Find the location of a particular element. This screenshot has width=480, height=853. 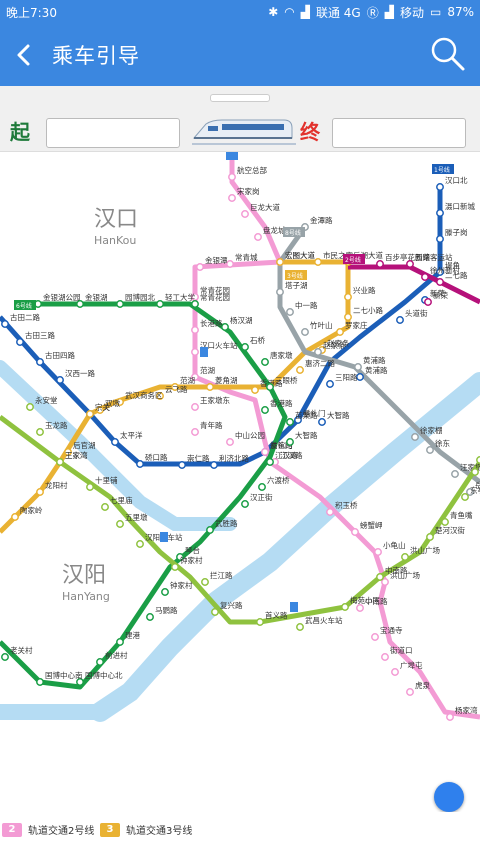

station-label-l8-7: 徐东 is located at coordinates (442, 443).